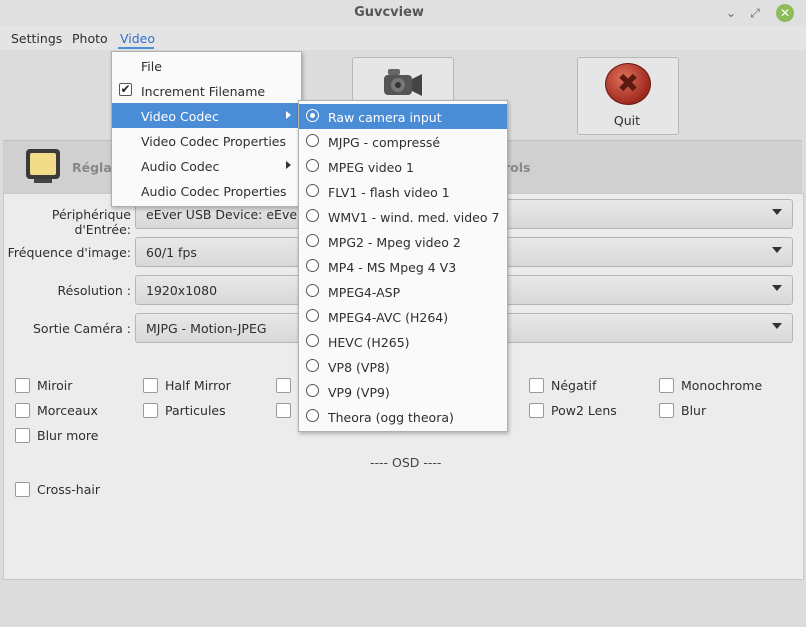 This screenshot has height=627, width=806. I want to click on codec-option-selected: Raw camera input, so click(403, 116).